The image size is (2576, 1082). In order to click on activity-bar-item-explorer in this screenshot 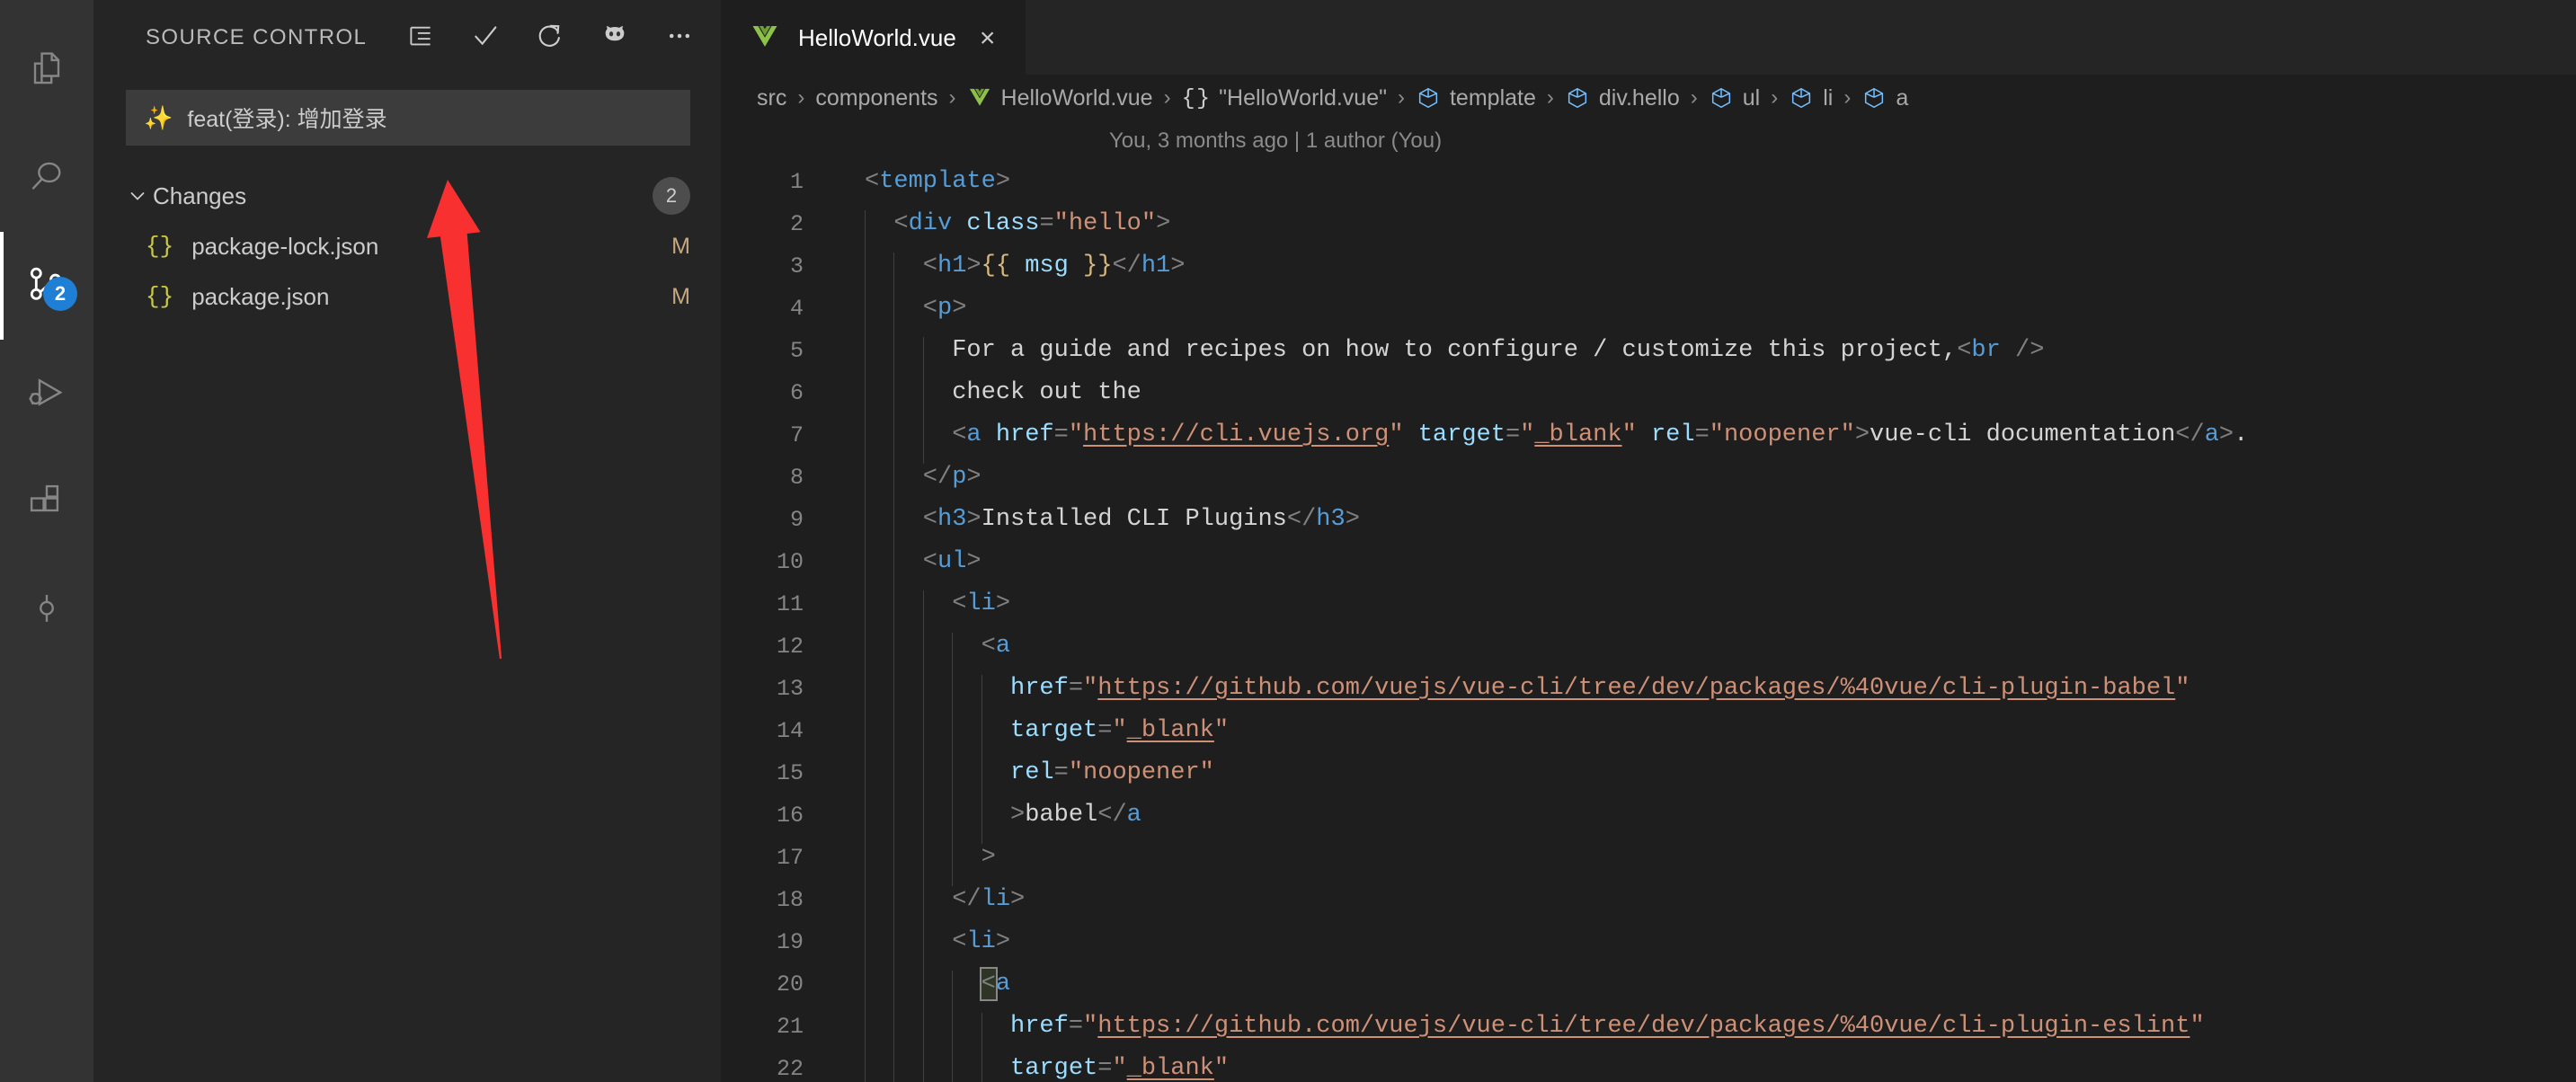, I will do `click(46, 70)`.